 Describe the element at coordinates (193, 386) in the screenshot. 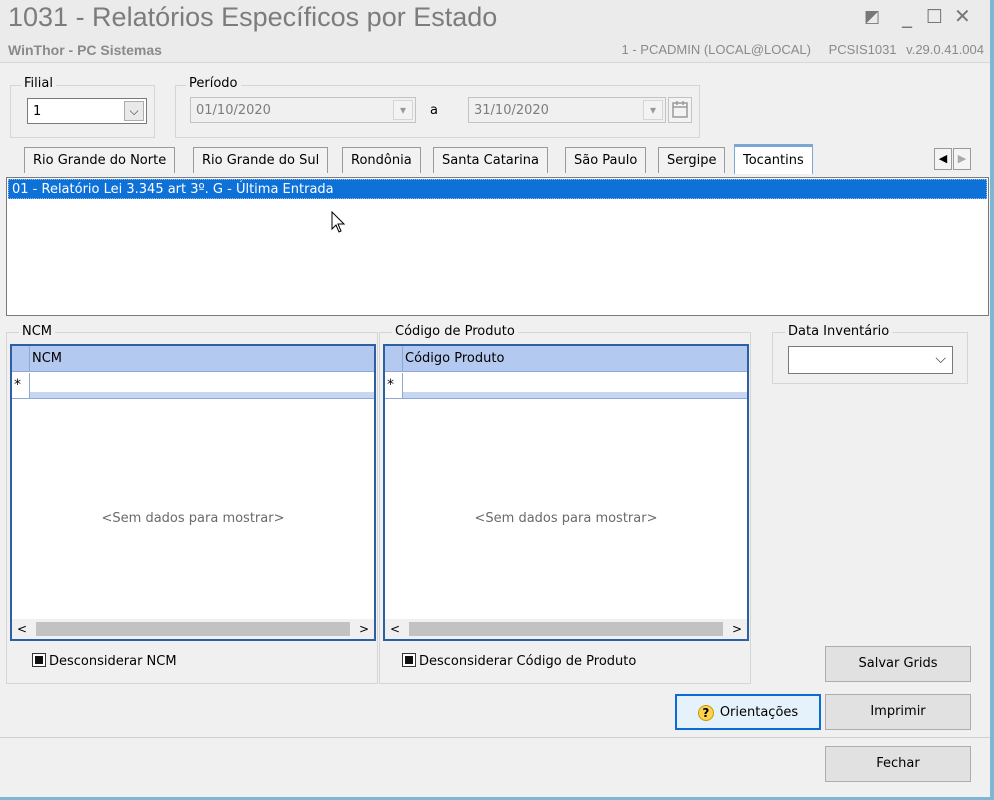

I see `ncm-new-row: *` at that location.